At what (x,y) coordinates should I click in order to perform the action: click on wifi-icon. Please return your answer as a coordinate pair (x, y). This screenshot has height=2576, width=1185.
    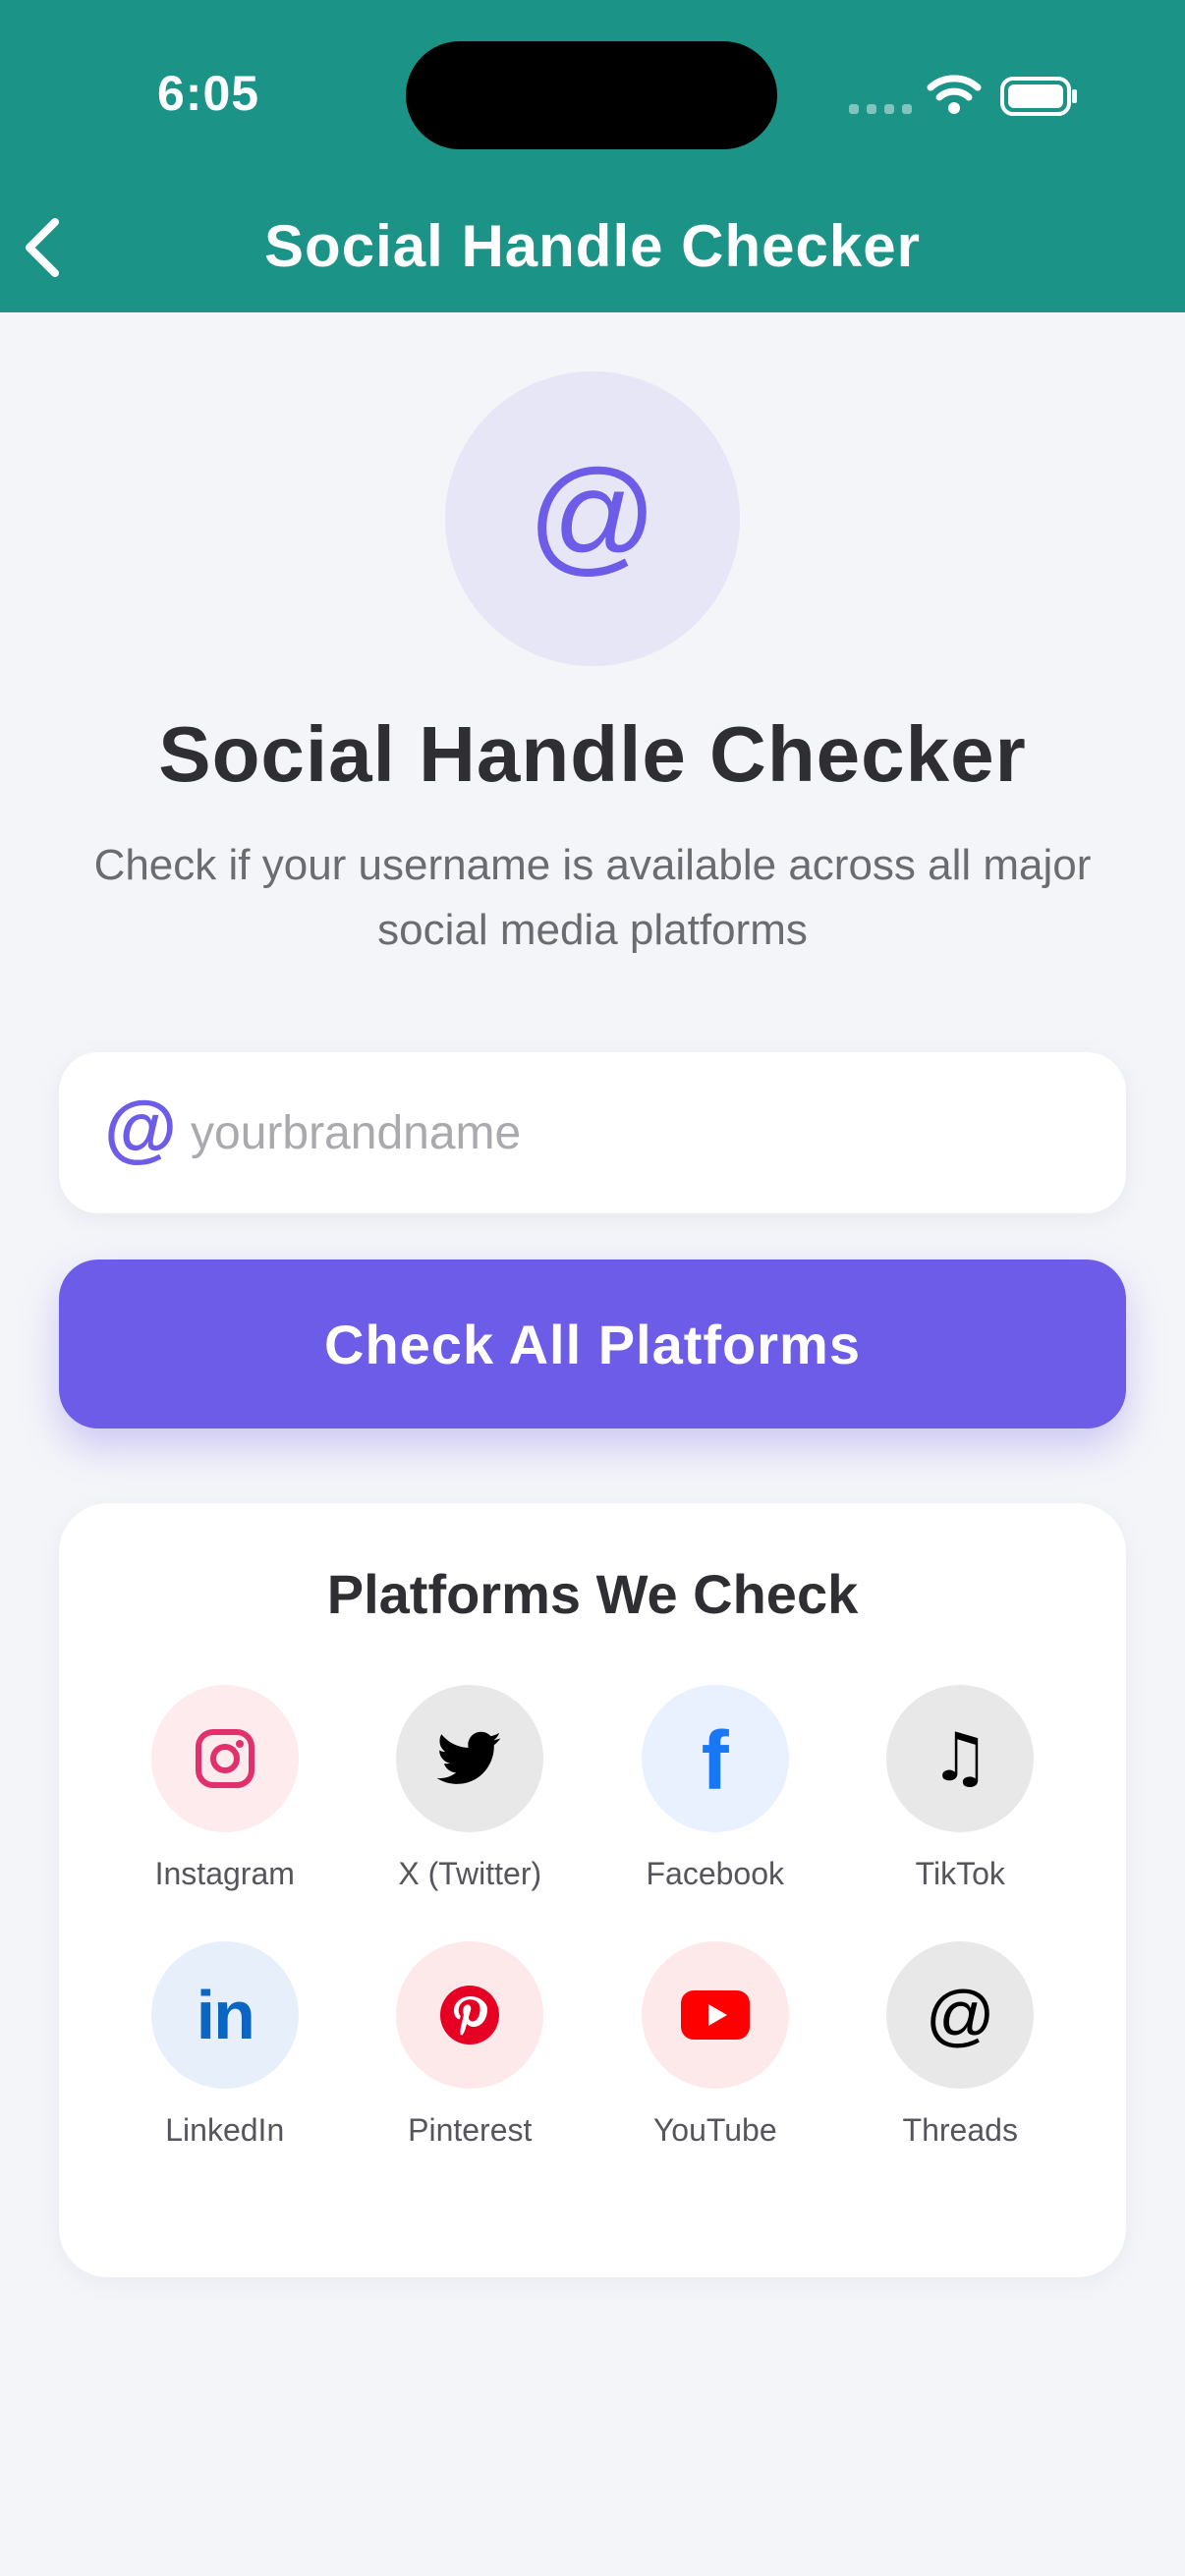
    Looking at the image, I should click on (955, 94).